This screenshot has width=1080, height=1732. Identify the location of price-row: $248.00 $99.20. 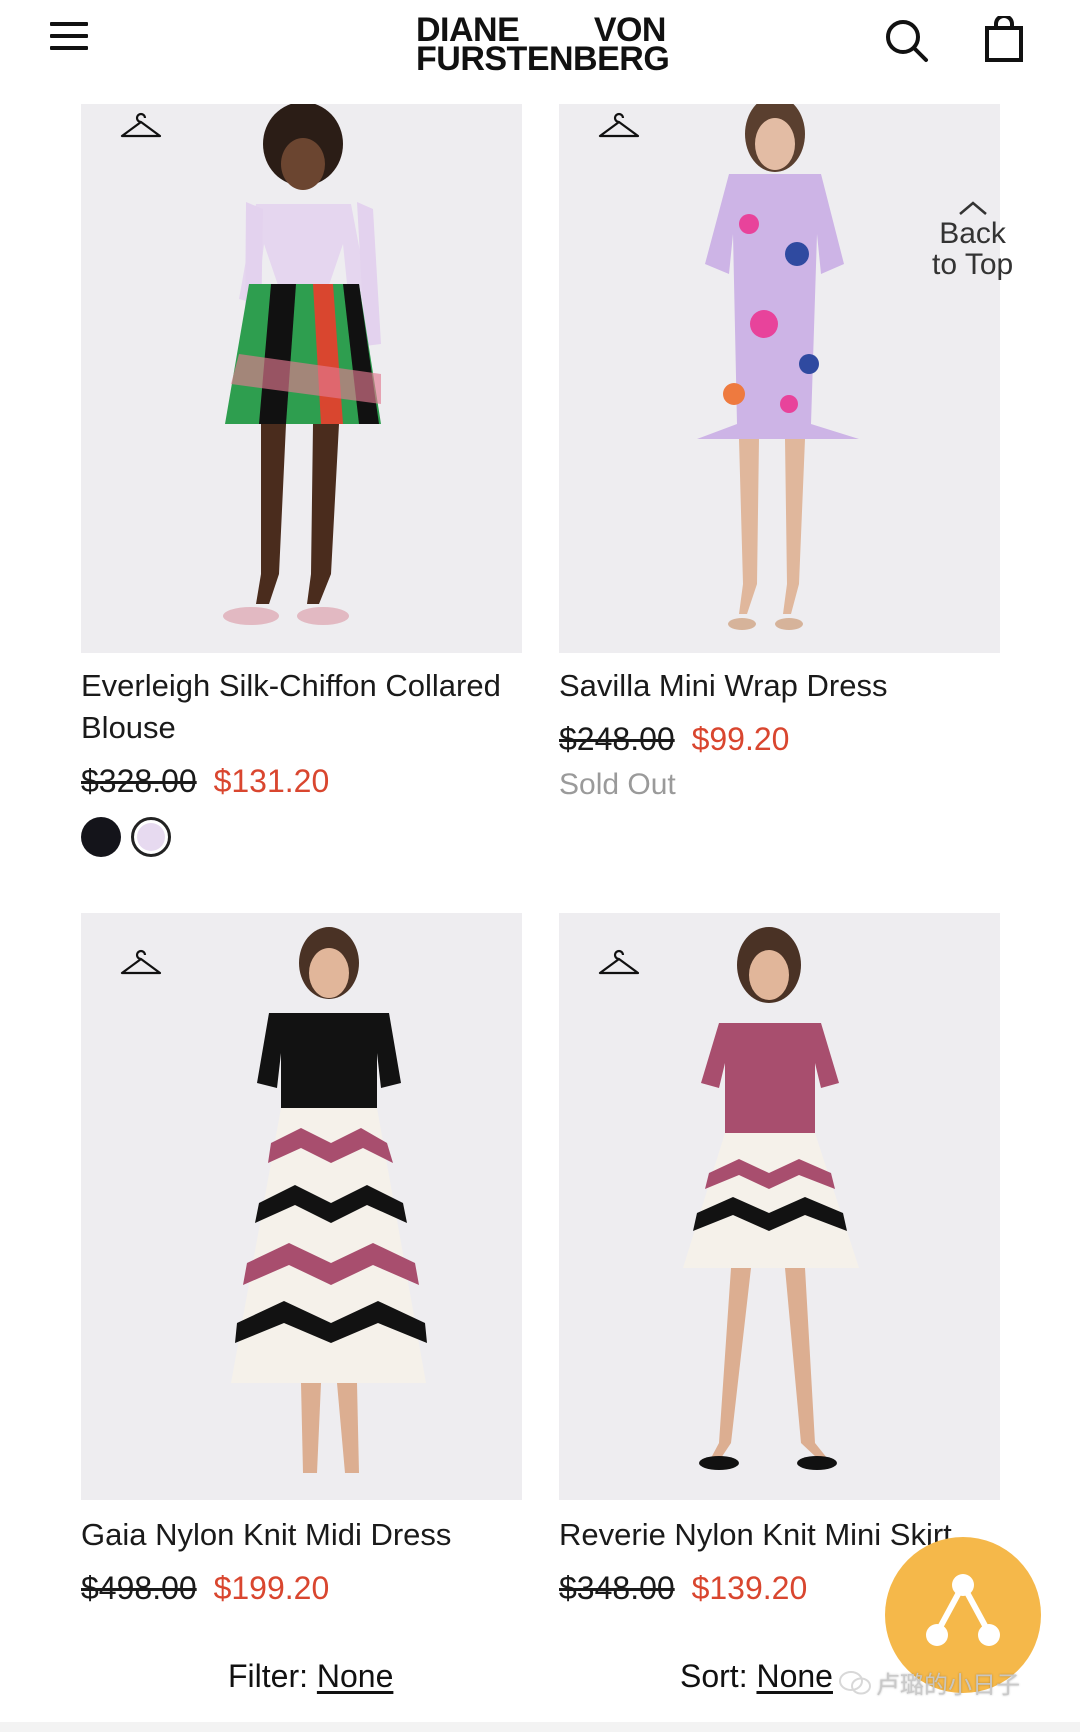
(779, 739).